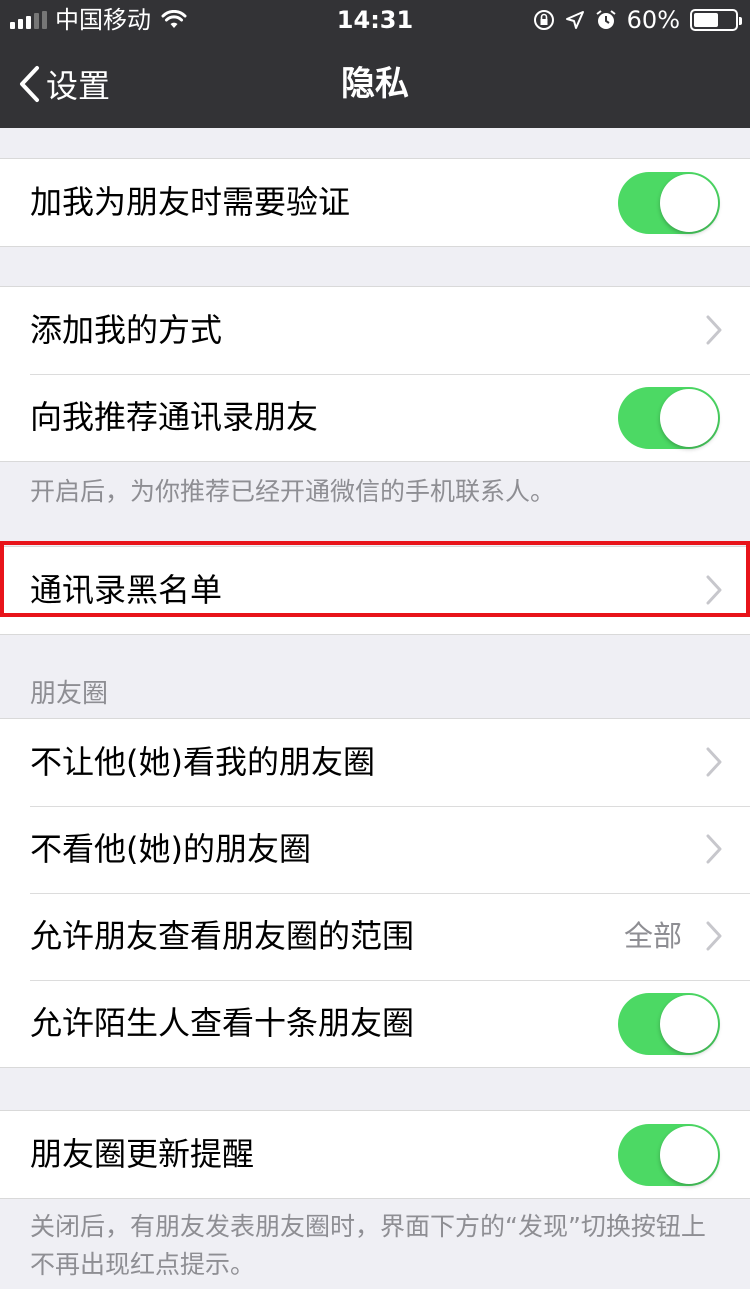 The width and height of the screenshot is (750, 1289). Describe the element at coordinates (669, 203) in the screenshot. I see `verify-toggle` at that location.